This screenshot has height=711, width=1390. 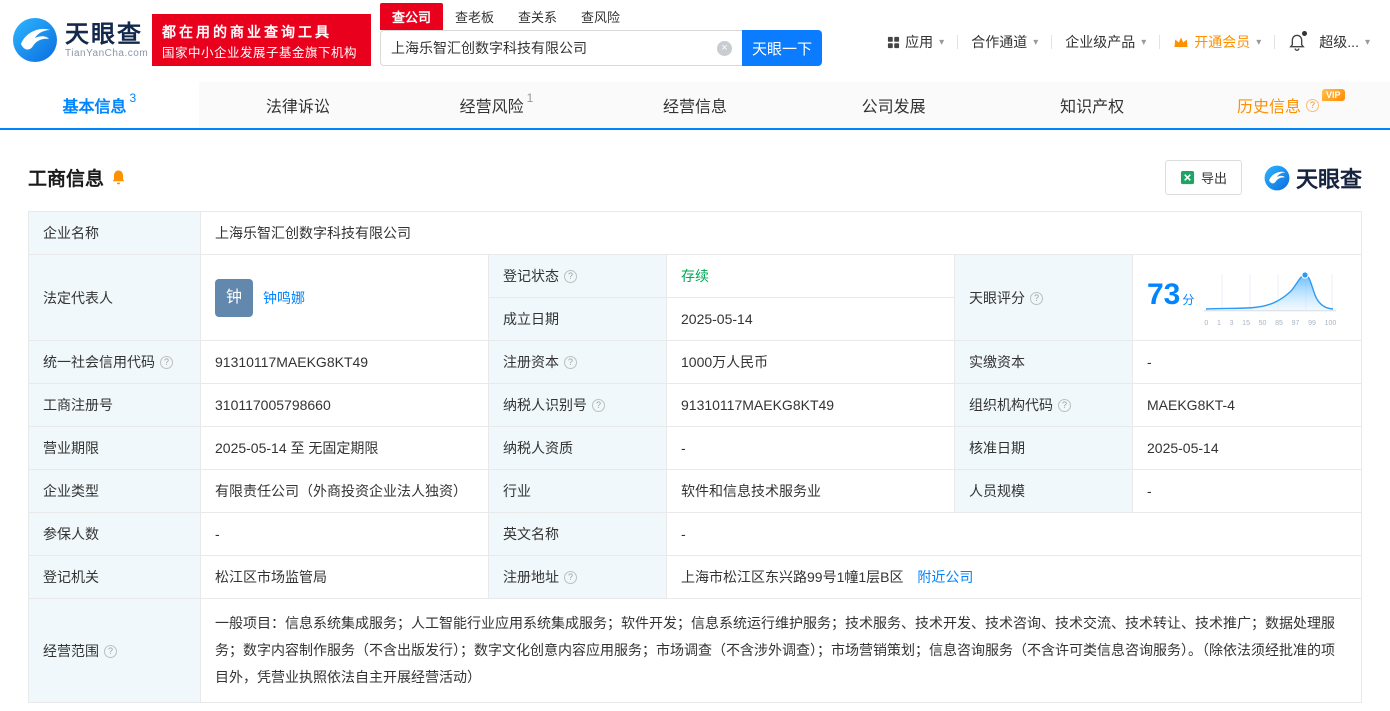 I want to click on tab-history-info: 历史信息 VIP, so click(x=1290, y=105).